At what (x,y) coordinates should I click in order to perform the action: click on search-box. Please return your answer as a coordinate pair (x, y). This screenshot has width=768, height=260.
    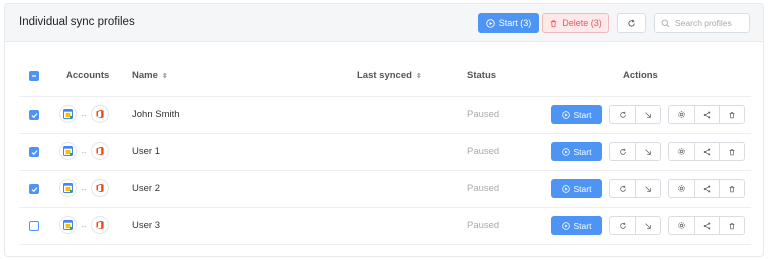
    Looking at the image, I should click on (702, 23).